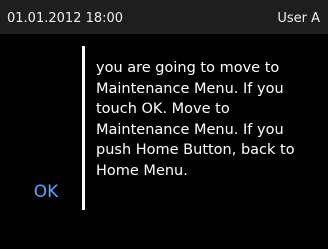 The image size is (328, 249). I want to click on ok-button: OK, so click(46, 192).